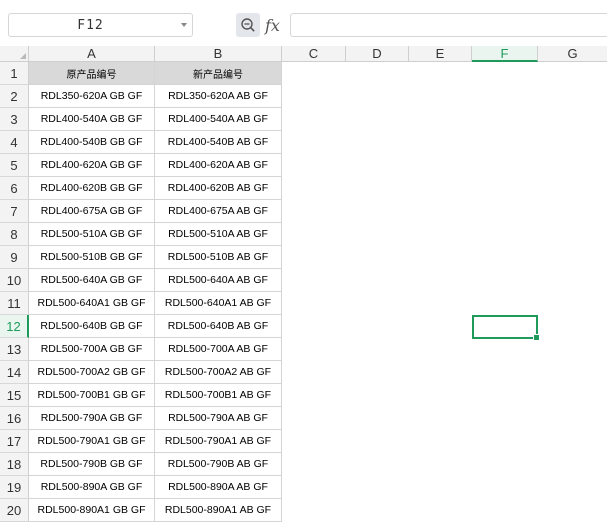 This screenshot has width=607, height=522. What do you see at coordinates (92, 257) in the screenshot?
I see `cell-original-code: RDL500-510B GB GF` at bounding box center [92, 257].